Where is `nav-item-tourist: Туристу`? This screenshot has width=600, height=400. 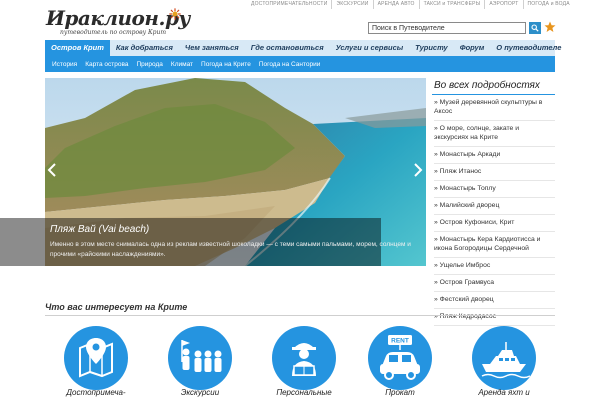
nav-item-tourist: Туристу is located at coordinates (431, 48).